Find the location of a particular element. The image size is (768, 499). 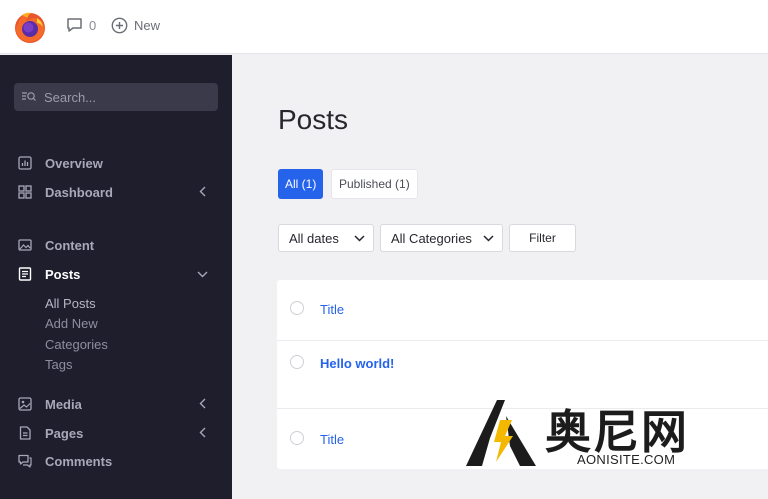

tab-all: All (1) is located at coordinates (301, 184).